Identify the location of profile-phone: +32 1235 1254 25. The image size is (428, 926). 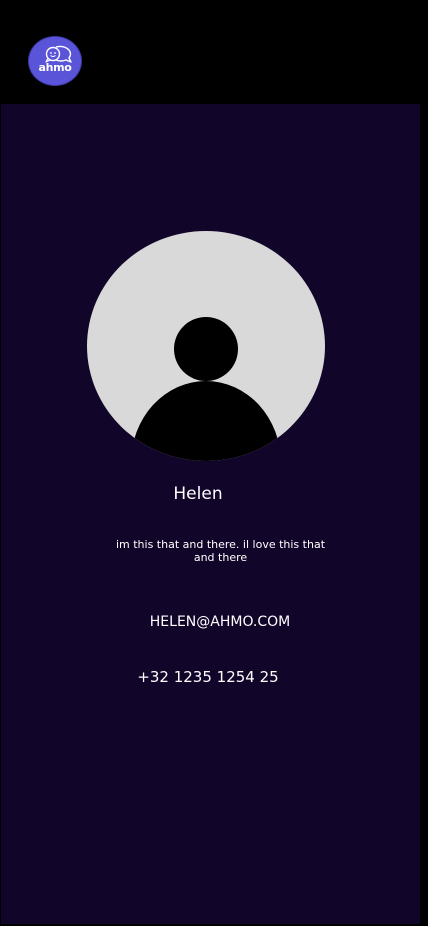
(208, 677).